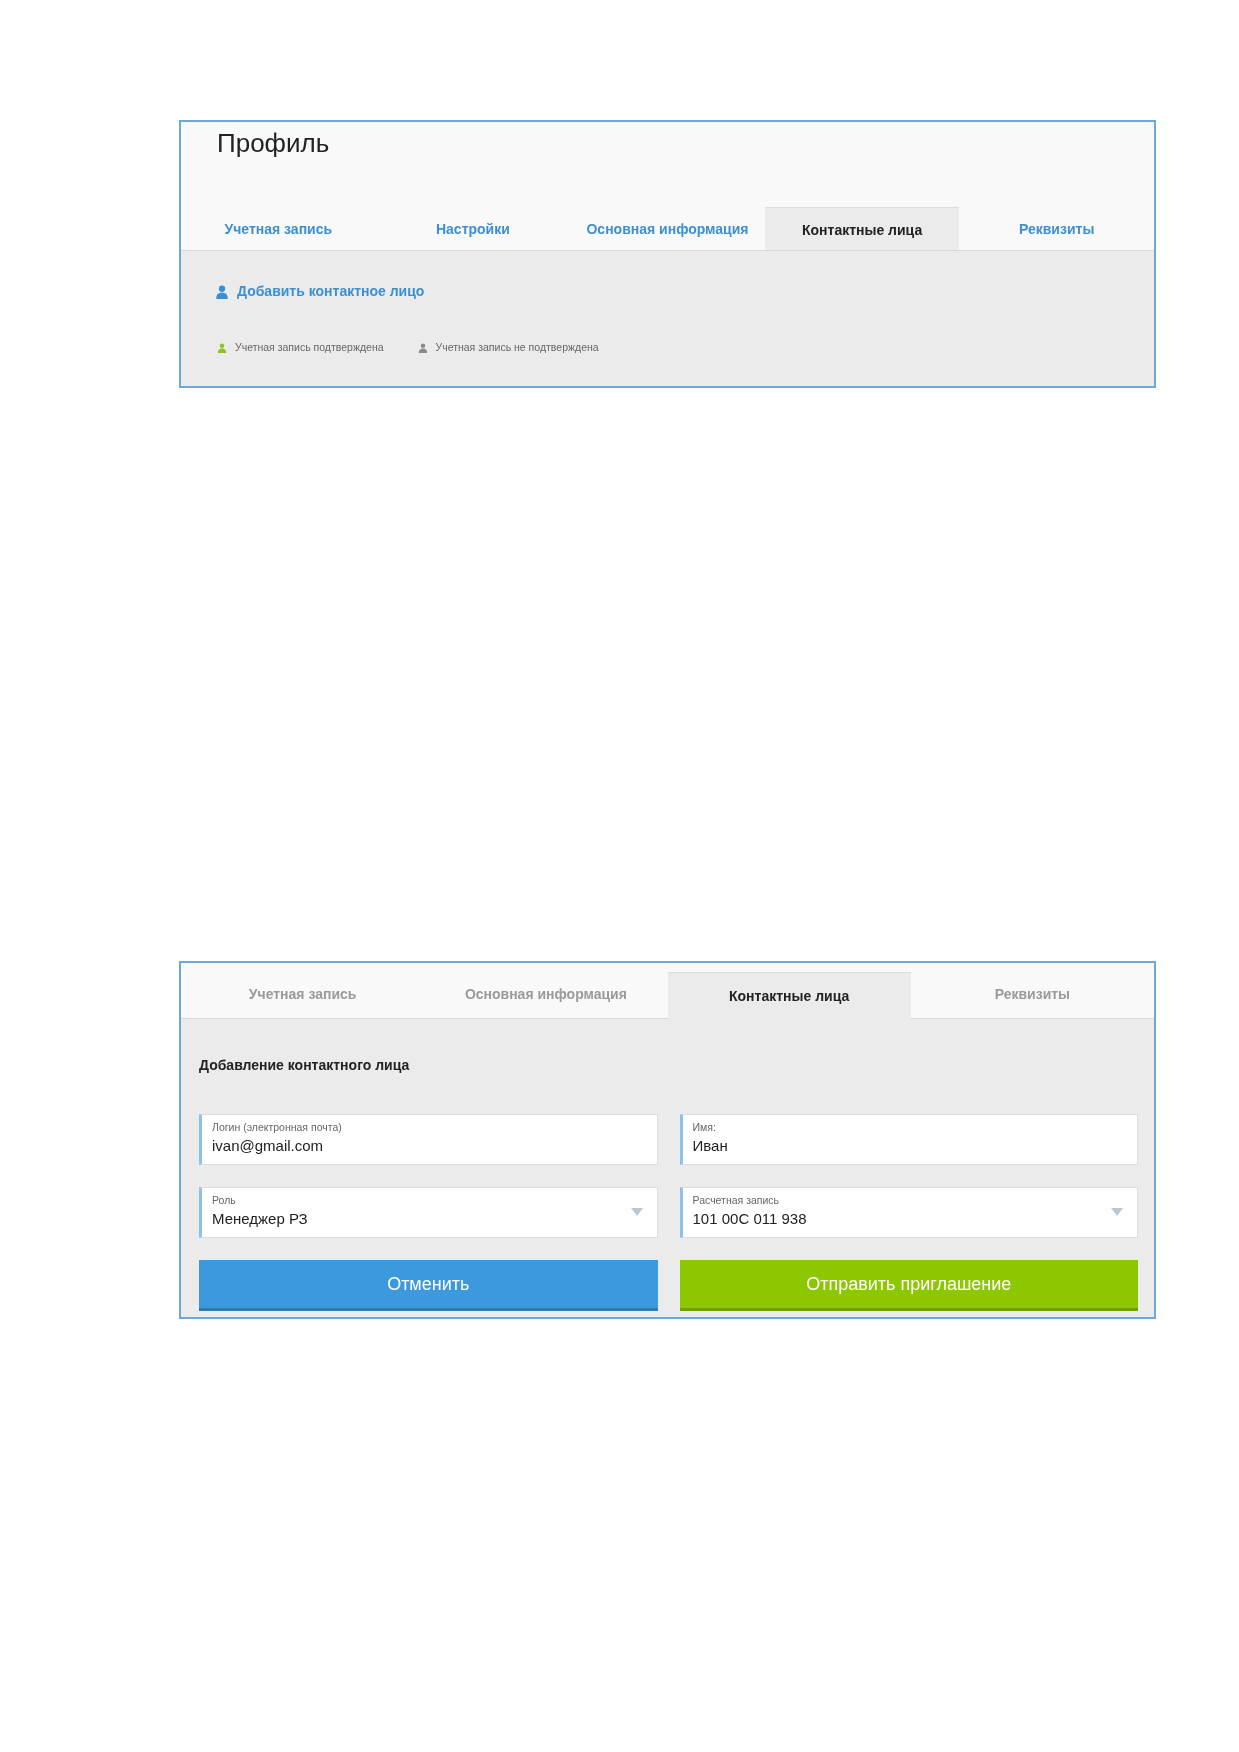 This screenshot has width=1239, height=1752. What do you see at coordinates (908, 1285) in the screenshot?
I see `send-invitation-button: Отправить приглашение` at bounding box center [908, 1285].